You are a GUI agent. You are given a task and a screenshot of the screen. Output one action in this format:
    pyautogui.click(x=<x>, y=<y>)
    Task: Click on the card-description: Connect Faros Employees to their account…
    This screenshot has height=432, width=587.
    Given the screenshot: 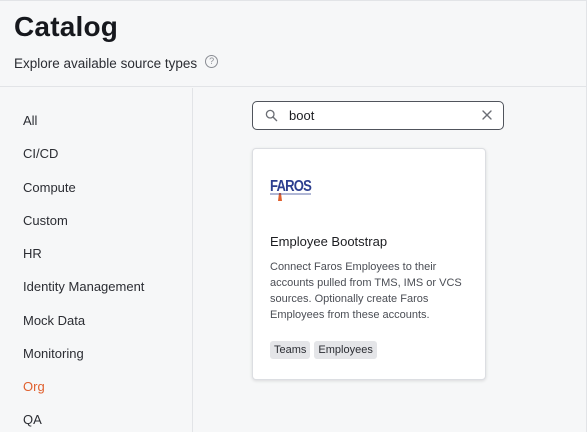 What is the action you would take?
    pyautogui.click(x=366, y=291)
    